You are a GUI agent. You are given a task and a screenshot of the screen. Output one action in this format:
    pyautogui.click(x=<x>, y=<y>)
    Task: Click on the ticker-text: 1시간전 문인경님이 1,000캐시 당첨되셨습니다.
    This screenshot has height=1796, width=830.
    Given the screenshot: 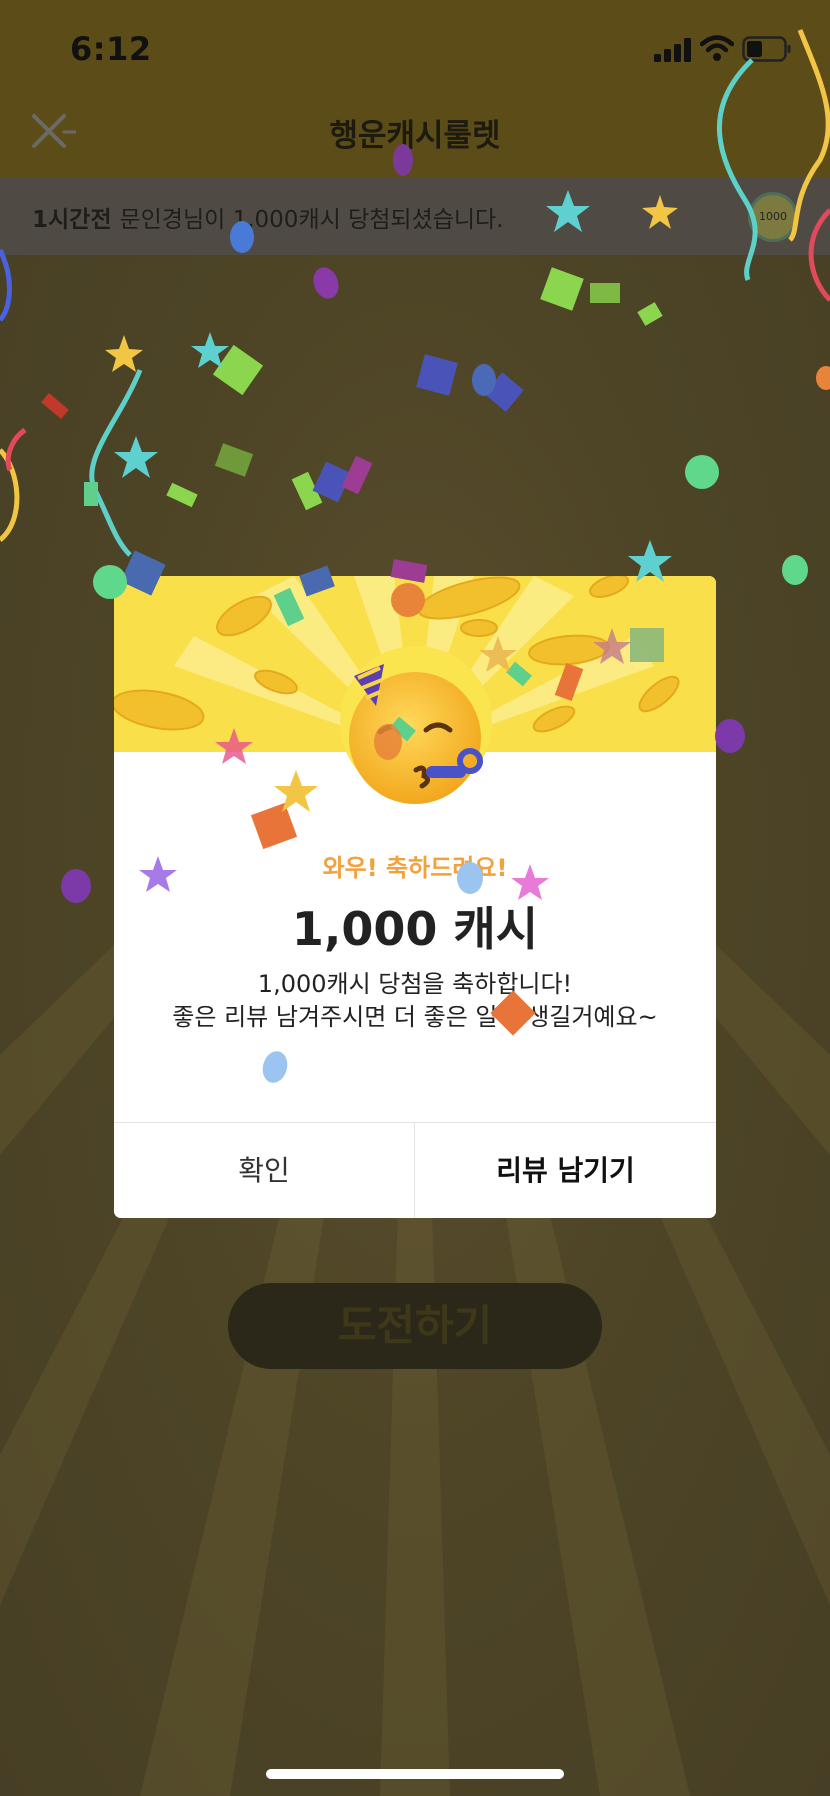 What is the action you would take?
    pyautogui.click(x=268, y=217)
    